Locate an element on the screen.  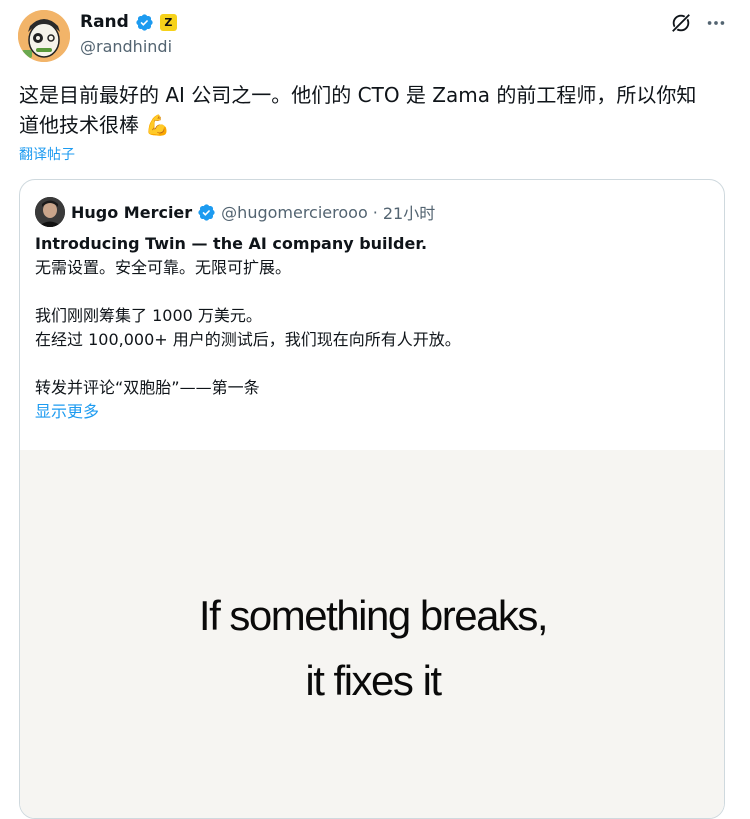
author-handle: @randhindi is located at coordinates (126, 46).